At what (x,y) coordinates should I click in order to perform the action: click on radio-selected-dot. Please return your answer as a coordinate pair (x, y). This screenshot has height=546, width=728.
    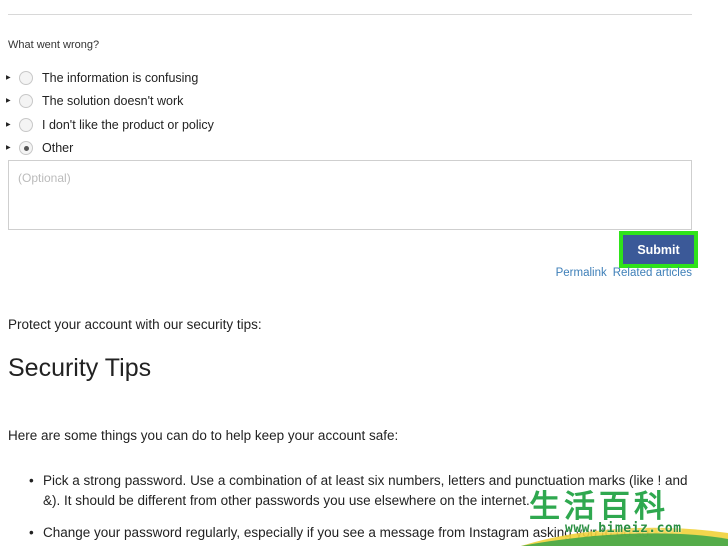
    Looking at the image, I should click on (26, 148).